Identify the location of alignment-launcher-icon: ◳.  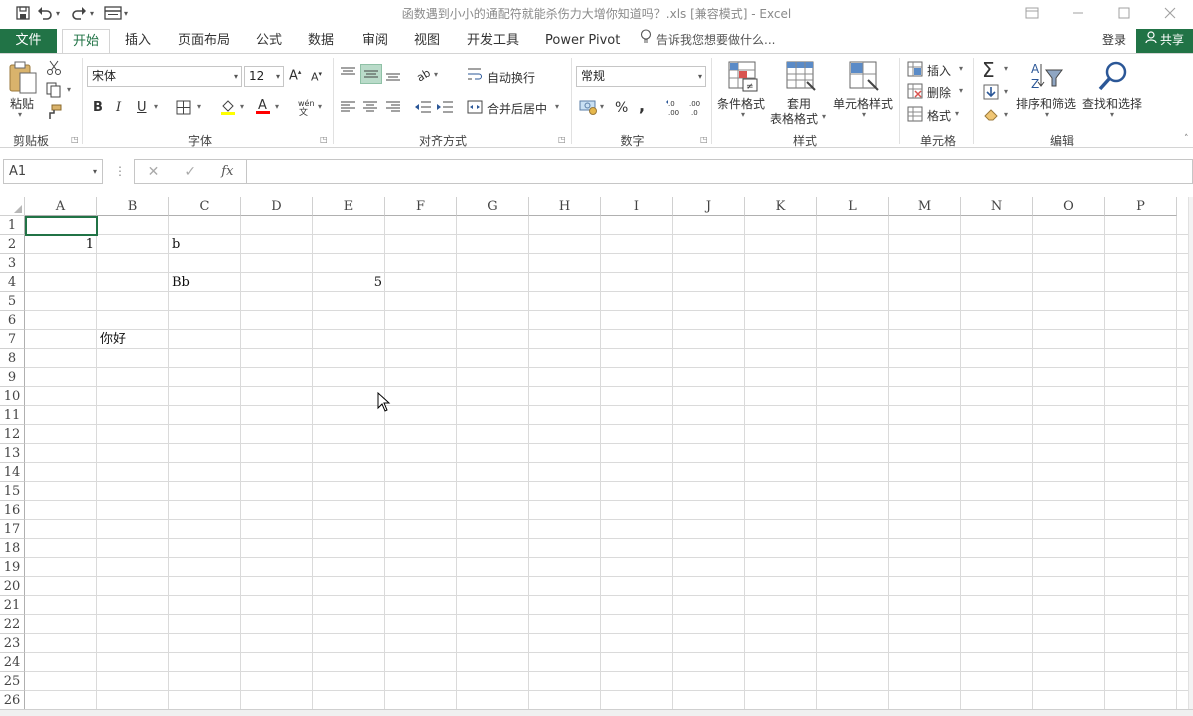
(562, 139).